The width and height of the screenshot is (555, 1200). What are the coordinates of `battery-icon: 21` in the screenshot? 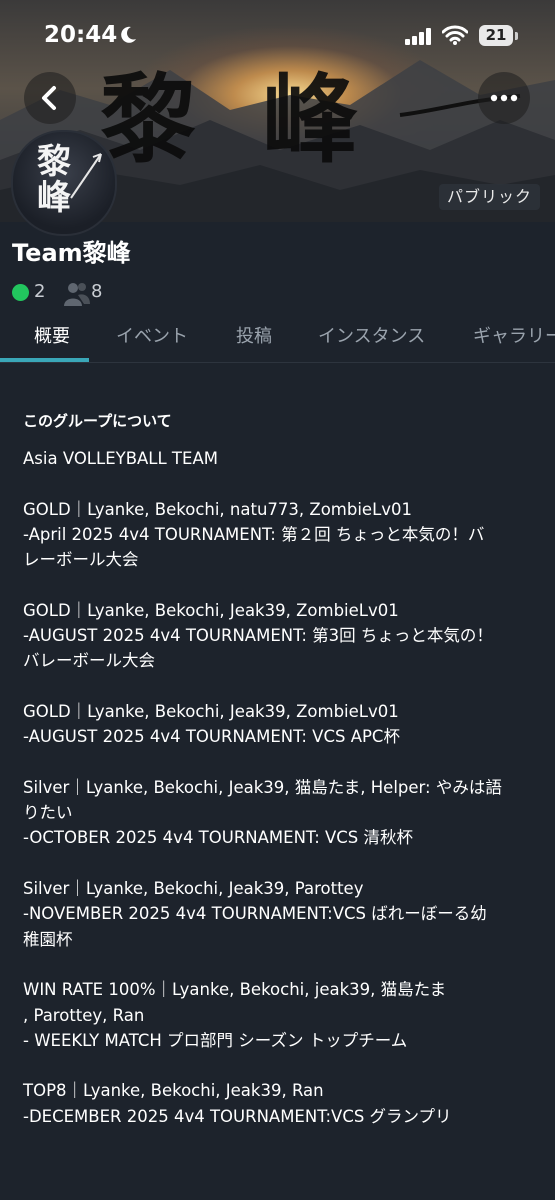 It's located at (496, 35).